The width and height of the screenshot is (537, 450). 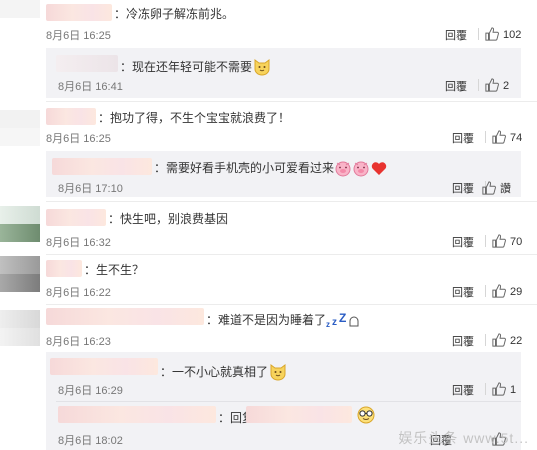 I want to click on timestamp: 8月6日 16:32, so click(x=78, y=243).